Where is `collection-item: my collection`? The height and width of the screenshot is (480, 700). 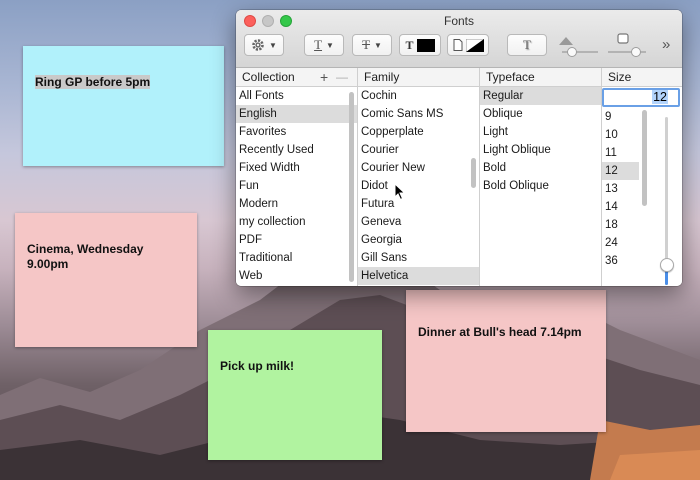 collection-item: my collection is located at coordinates (296, 222).